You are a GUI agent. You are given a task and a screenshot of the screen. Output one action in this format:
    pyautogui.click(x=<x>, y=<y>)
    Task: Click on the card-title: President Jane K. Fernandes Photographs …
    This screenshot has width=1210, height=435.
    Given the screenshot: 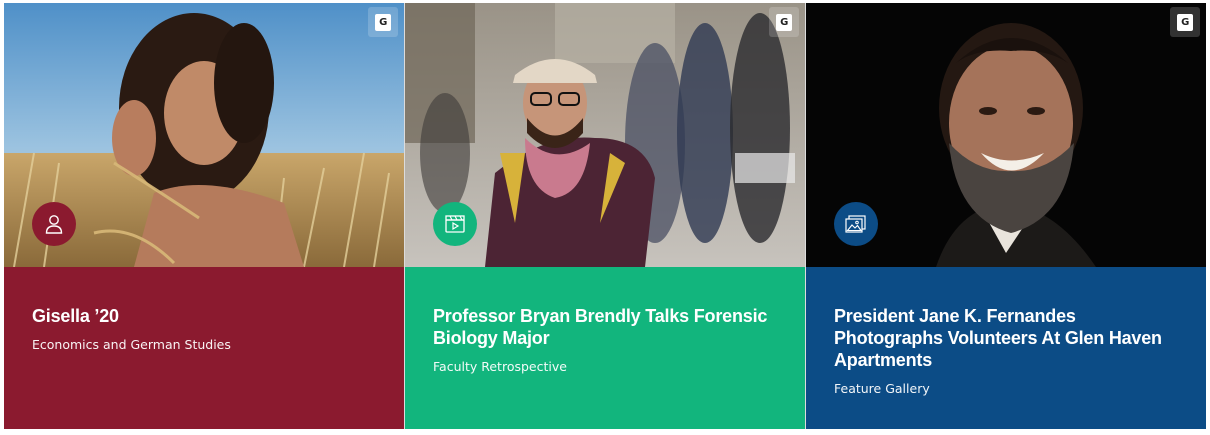 What is the action you would take?
    pyautogui.click(x=1006, y=338)
    